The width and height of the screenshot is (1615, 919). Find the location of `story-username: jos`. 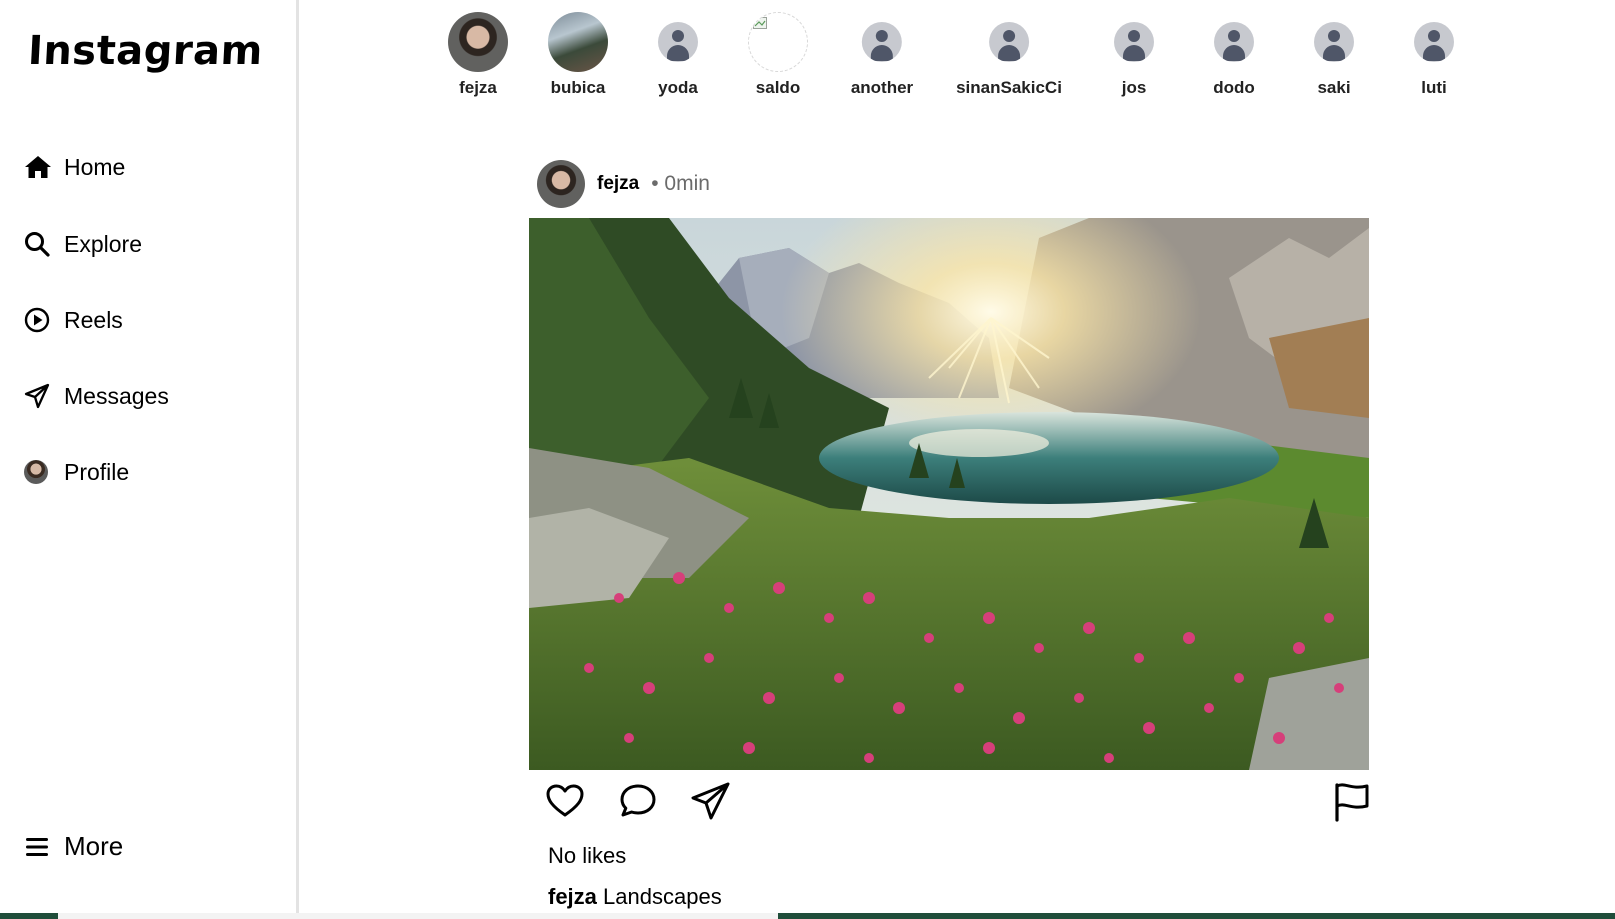

story-username: jos is located at coordinates (1134, 87).